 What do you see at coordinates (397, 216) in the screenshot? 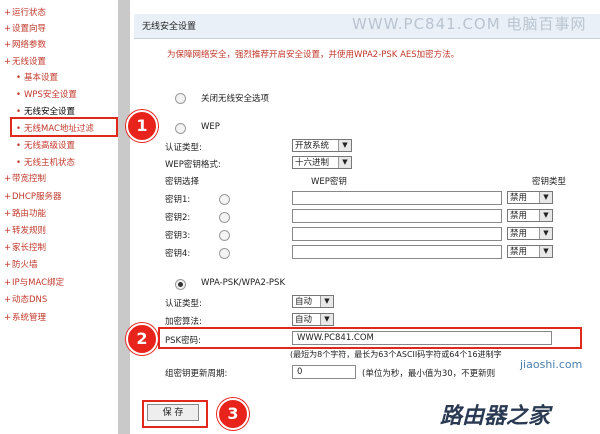
I see `key2-input` at bounding box center [397, 216].